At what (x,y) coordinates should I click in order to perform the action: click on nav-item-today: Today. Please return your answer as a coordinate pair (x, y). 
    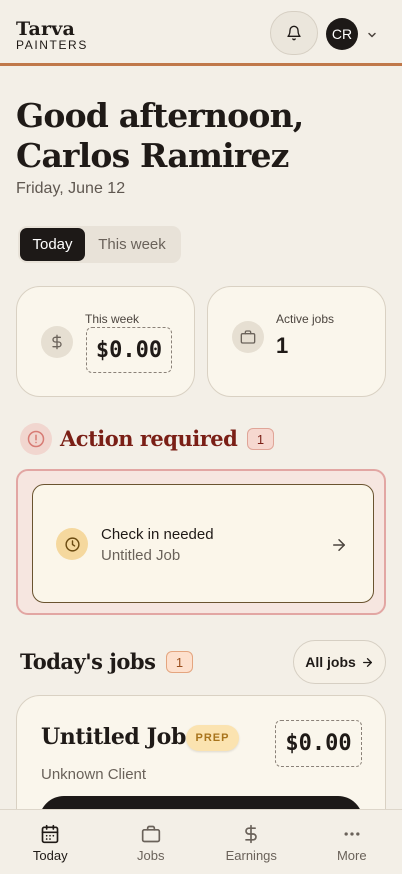
    Looking at the image, I should click on (50, 842).